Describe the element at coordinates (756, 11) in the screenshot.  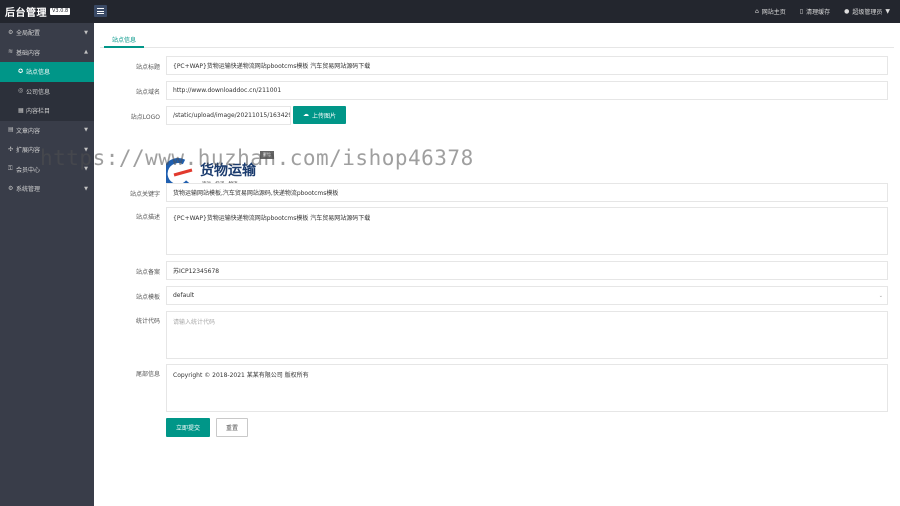
I see `home-icon: ⌂` at that location.